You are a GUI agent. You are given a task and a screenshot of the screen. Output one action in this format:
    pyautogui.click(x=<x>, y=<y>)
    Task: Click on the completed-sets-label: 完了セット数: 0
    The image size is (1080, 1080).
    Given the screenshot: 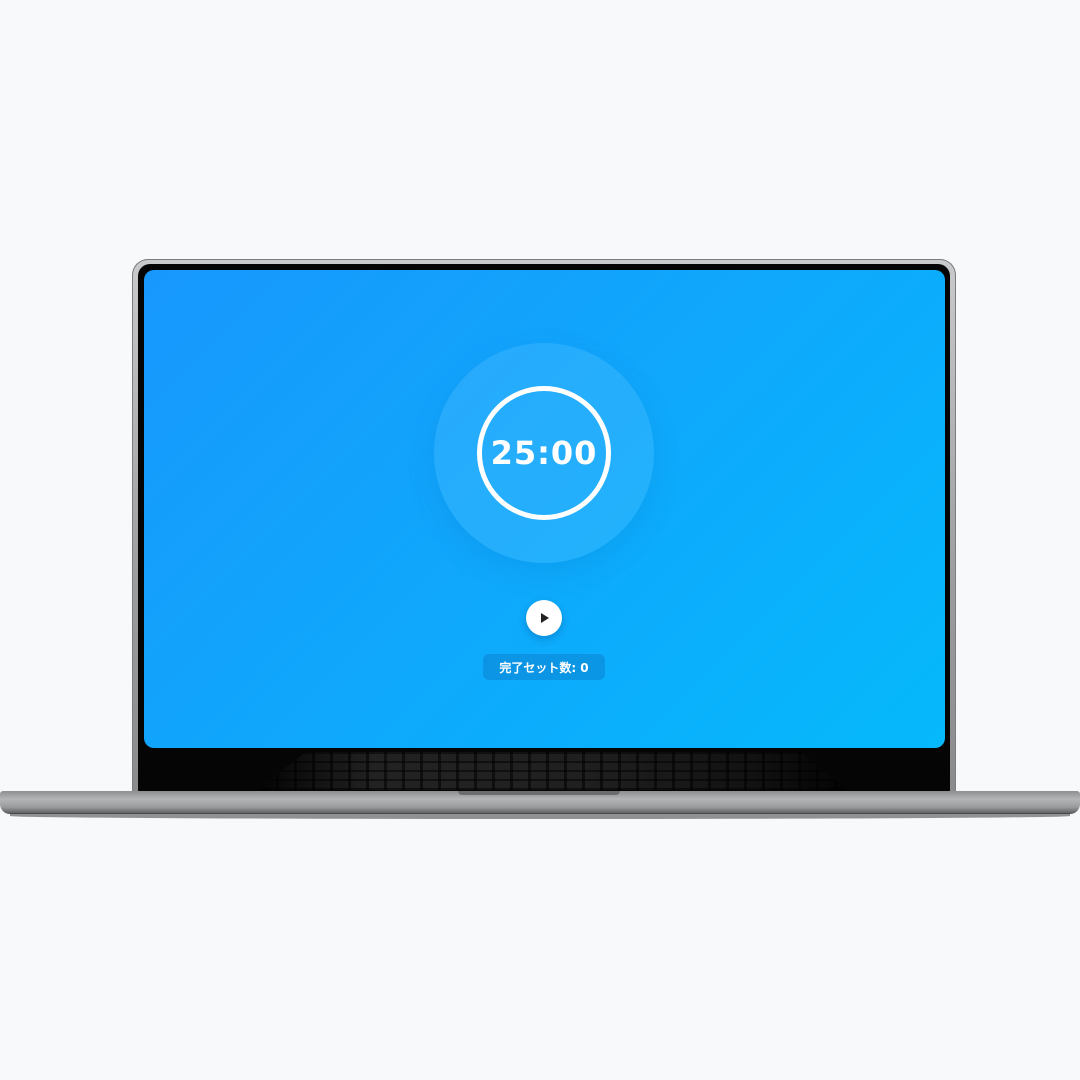 What is the action you would take?
    pyautogui.click(x=544, y=667)
    